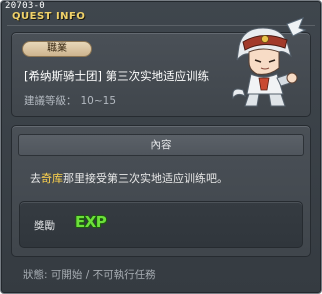 The image size is (322, 294). I want to click on reward-box: 獎勵 EXP, so click(161, 224).